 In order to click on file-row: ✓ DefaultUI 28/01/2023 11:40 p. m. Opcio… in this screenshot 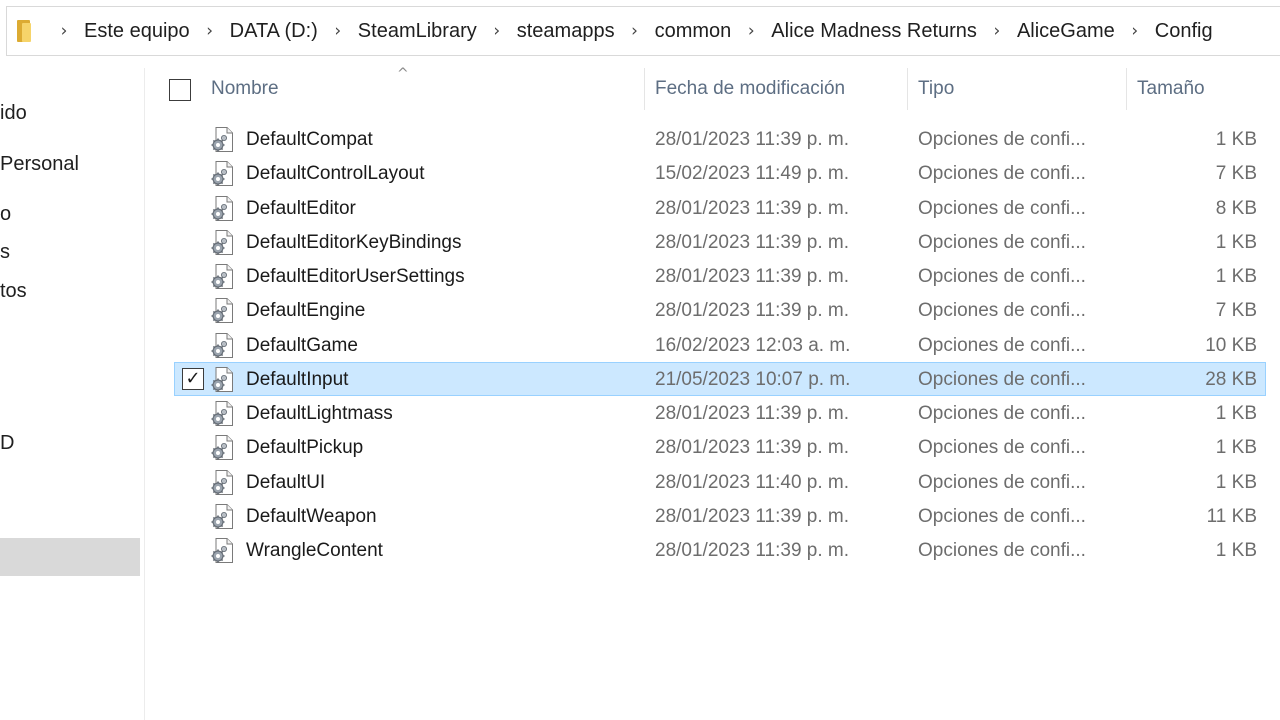, I will do `click(720, 482)`.